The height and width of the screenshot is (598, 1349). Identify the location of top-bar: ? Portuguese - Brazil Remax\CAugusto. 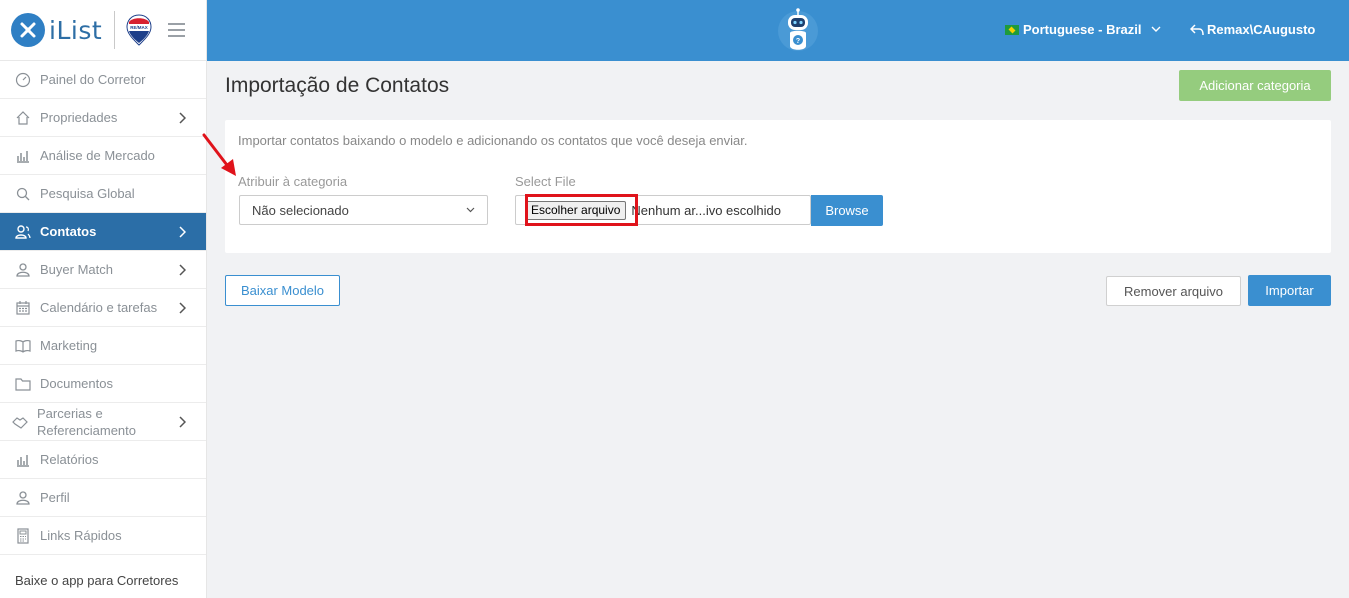
(778, 30).